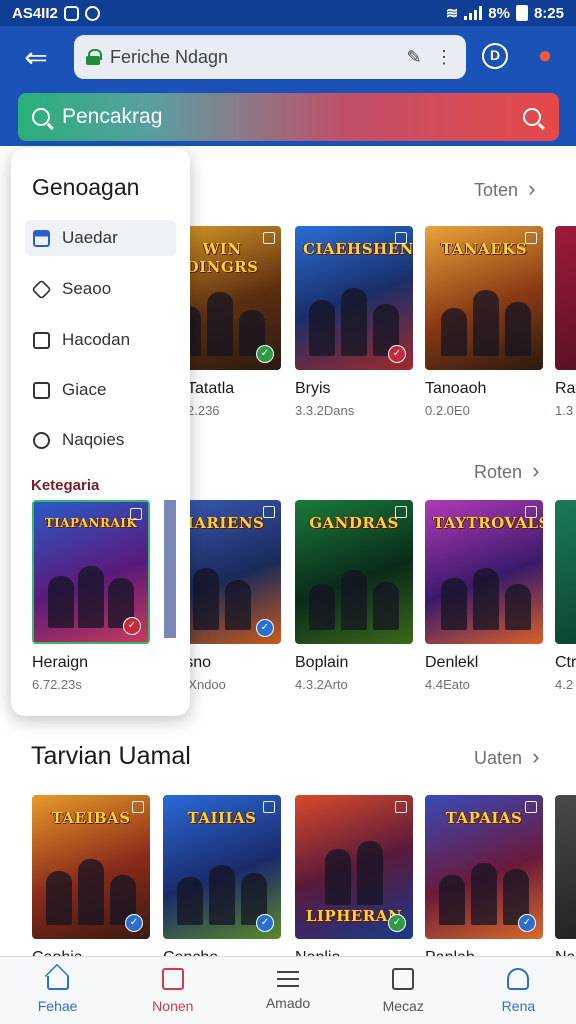 This screenshot has height=1024, width=576. What do you see at coordinates (35, 13) in the screenshot?
I see `carrier-text: AS4II2` at bounding box center [35, 13].